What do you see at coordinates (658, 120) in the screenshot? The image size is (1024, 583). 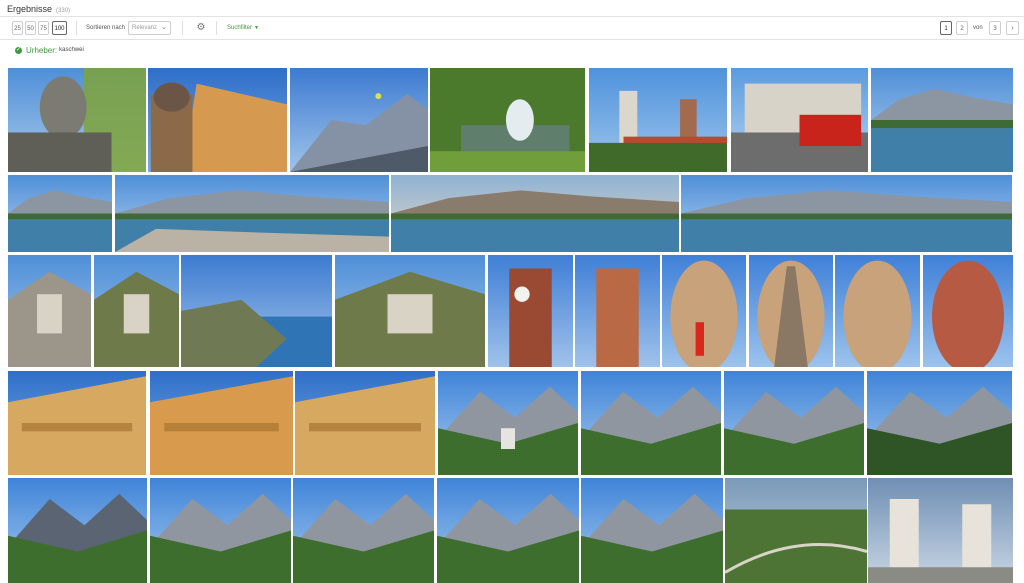 I see `photo-church-towers` at bounding box center [658, 120].